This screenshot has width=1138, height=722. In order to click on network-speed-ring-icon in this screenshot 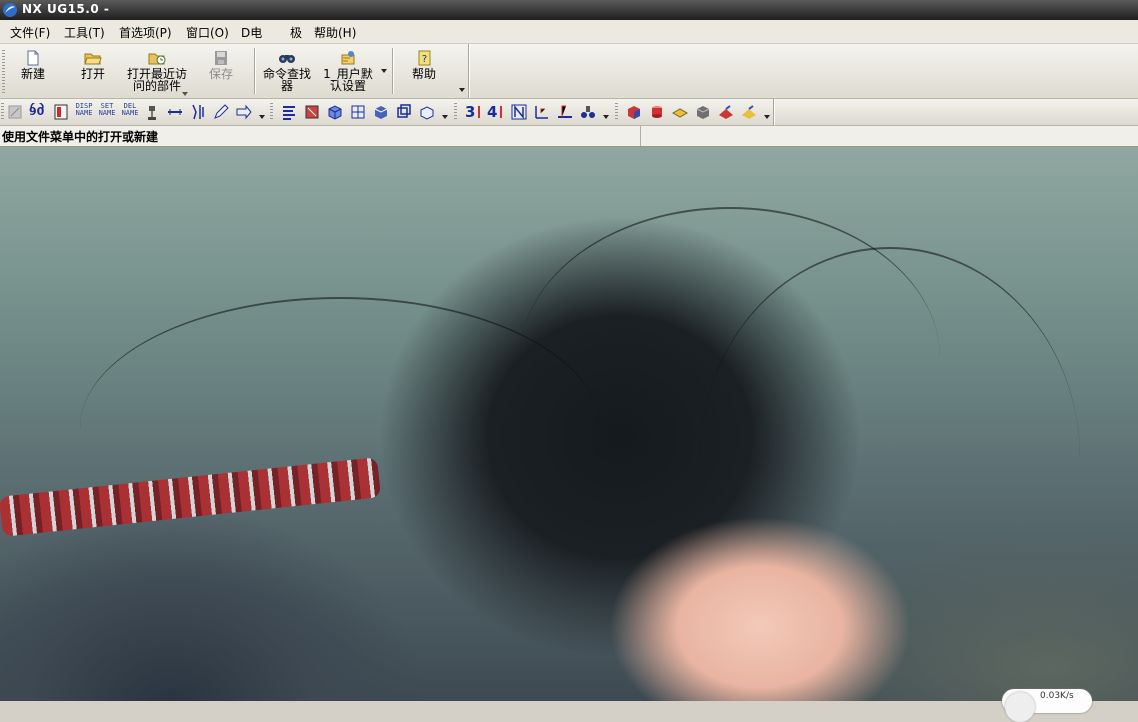, I will do `click(1020, 707)`.